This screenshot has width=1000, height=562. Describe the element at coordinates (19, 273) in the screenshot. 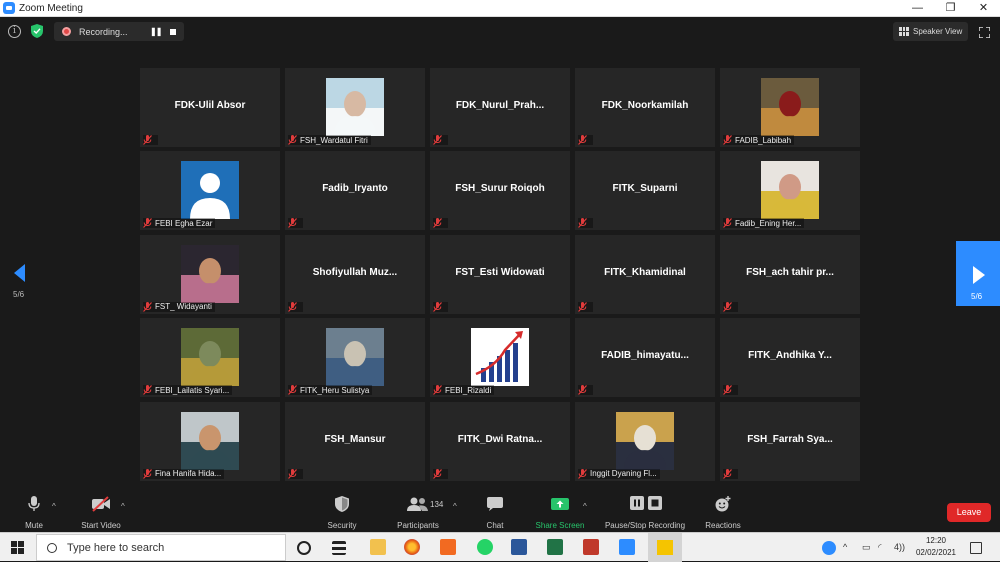

I see `arrow-left-icon` at that location.